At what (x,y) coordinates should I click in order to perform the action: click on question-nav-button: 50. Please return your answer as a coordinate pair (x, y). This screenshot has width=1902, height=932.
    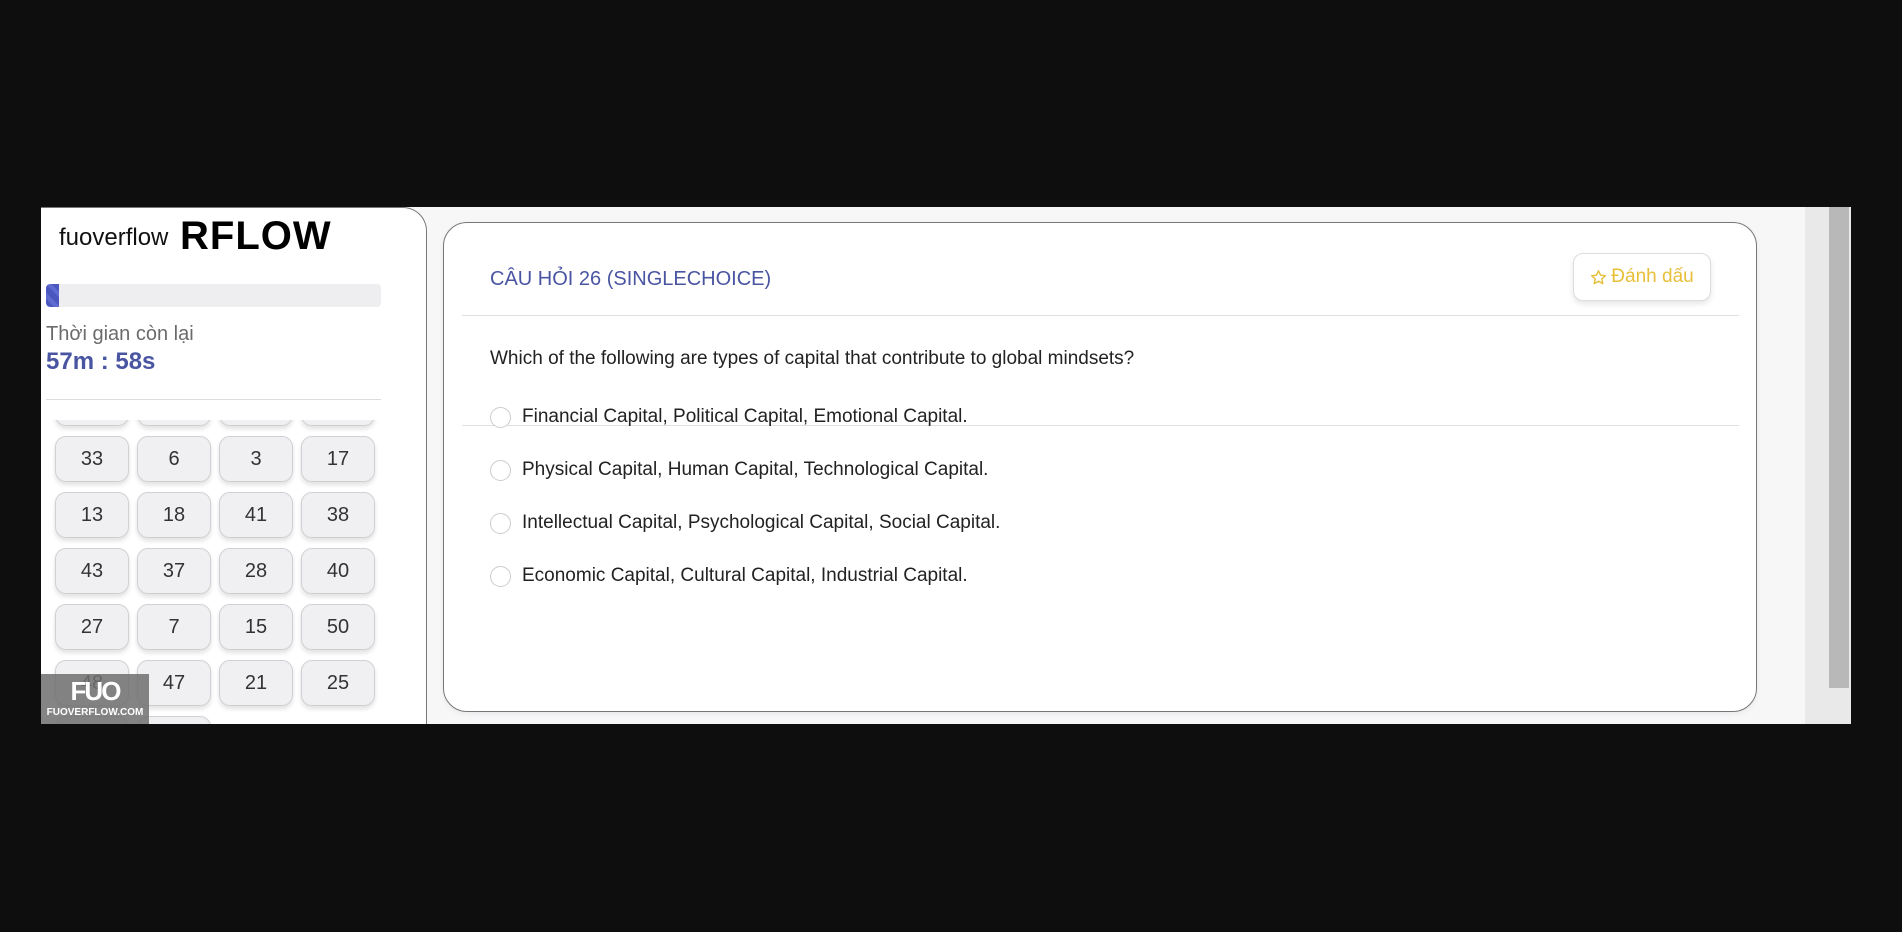
    Looking at the image, I should click on (338, 627).